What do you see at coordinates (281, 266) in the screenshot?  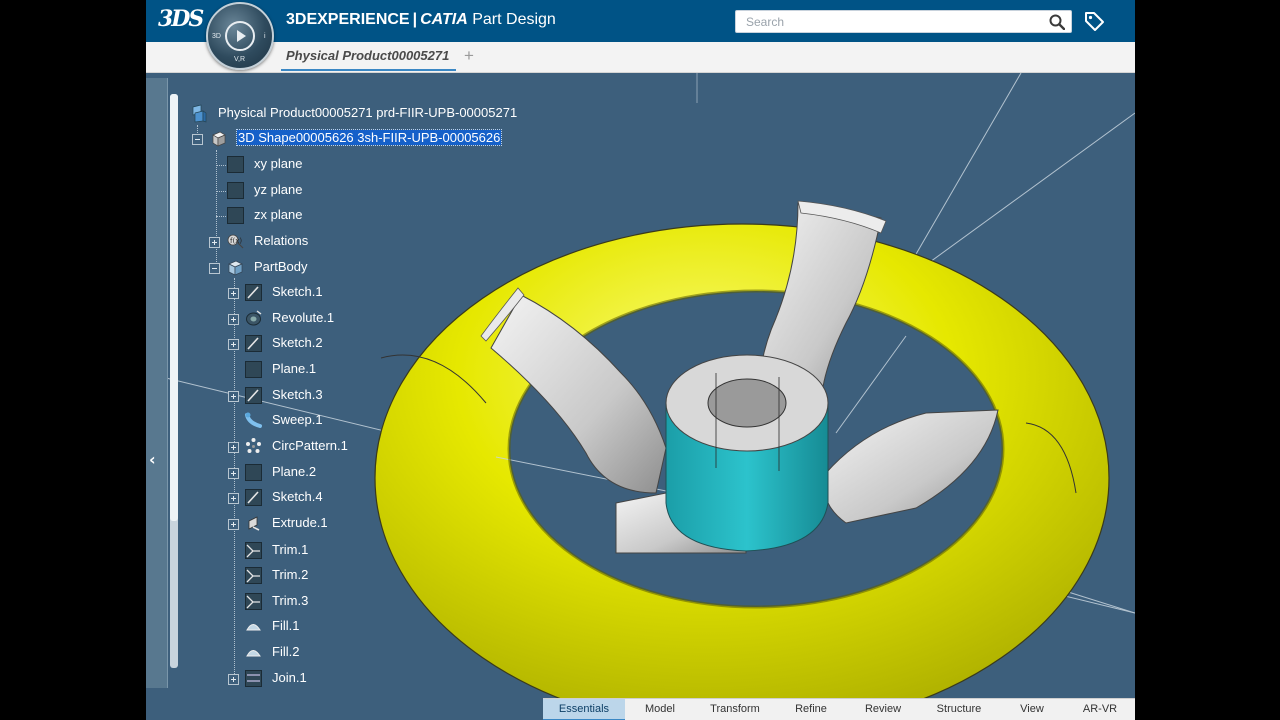 I see `tree-label: PartBody` at bounding box center [281, 266].